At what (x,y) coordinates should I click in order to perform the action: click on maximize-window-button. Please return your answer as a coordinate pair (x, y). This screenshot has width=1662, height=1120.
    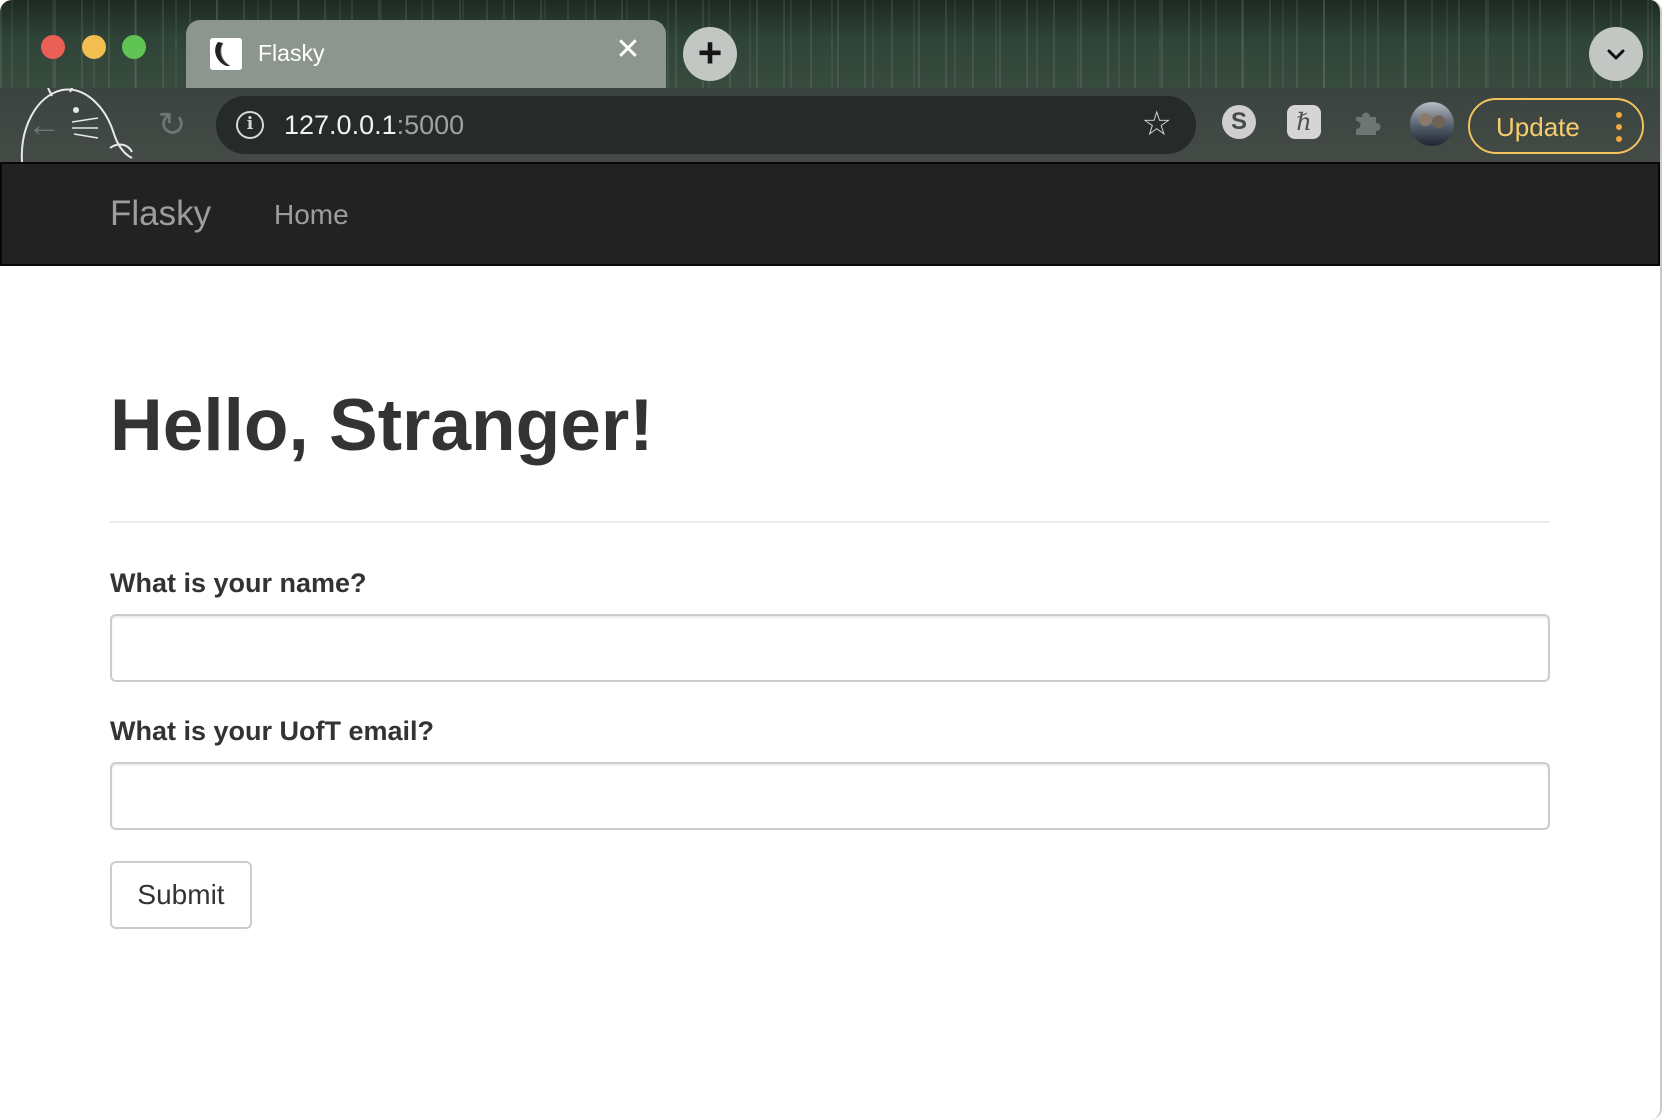
    Looking at the image, I should click on (134, 47).